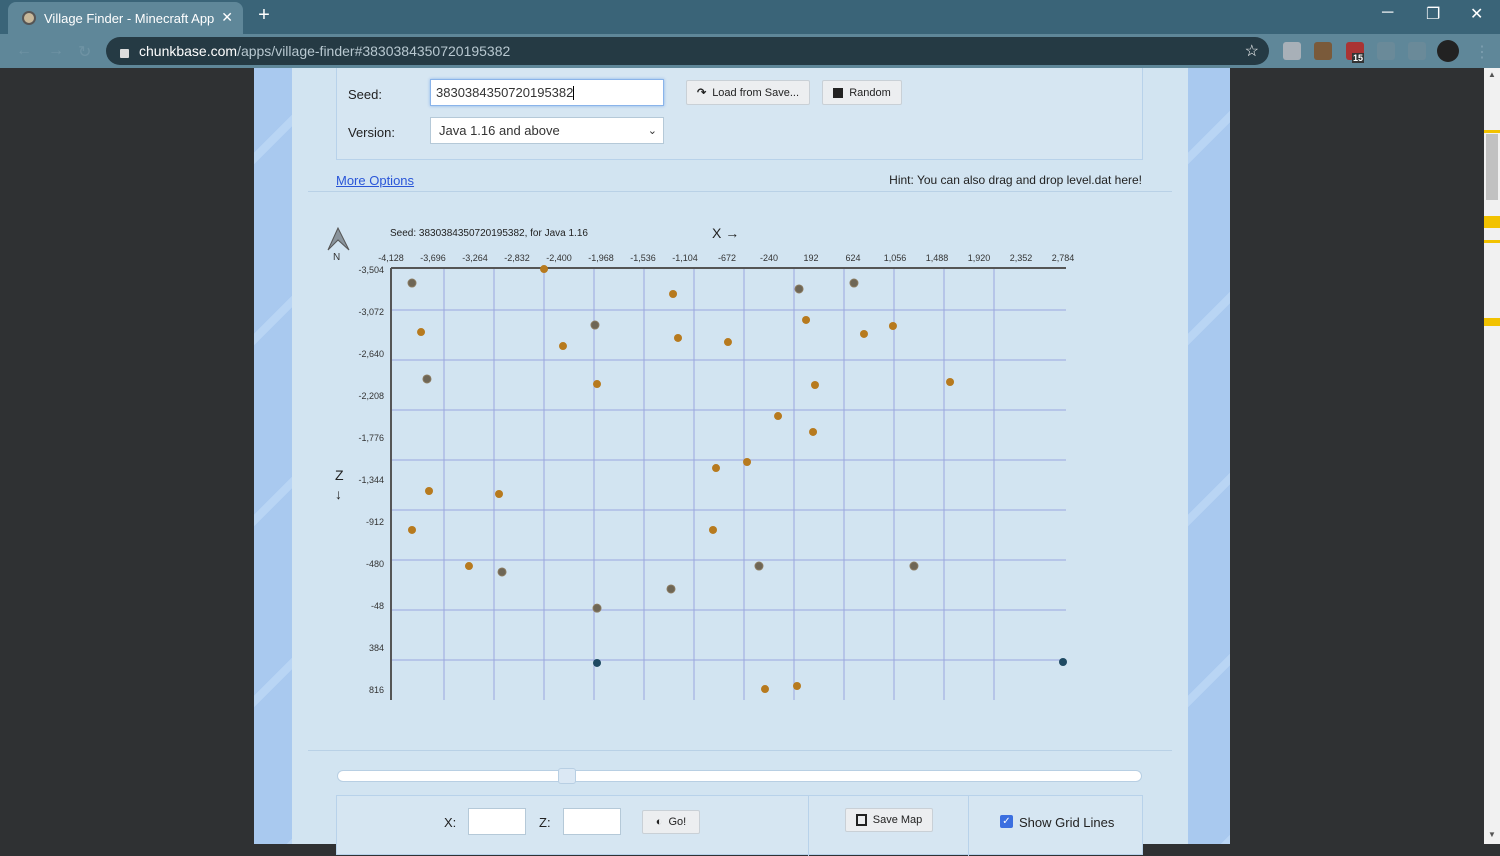 This screenshot has width=1500, height=856. Describe the element at coordinates (671, 822) in the screenshot. I see `go-button: ◐ Go!` at that location.